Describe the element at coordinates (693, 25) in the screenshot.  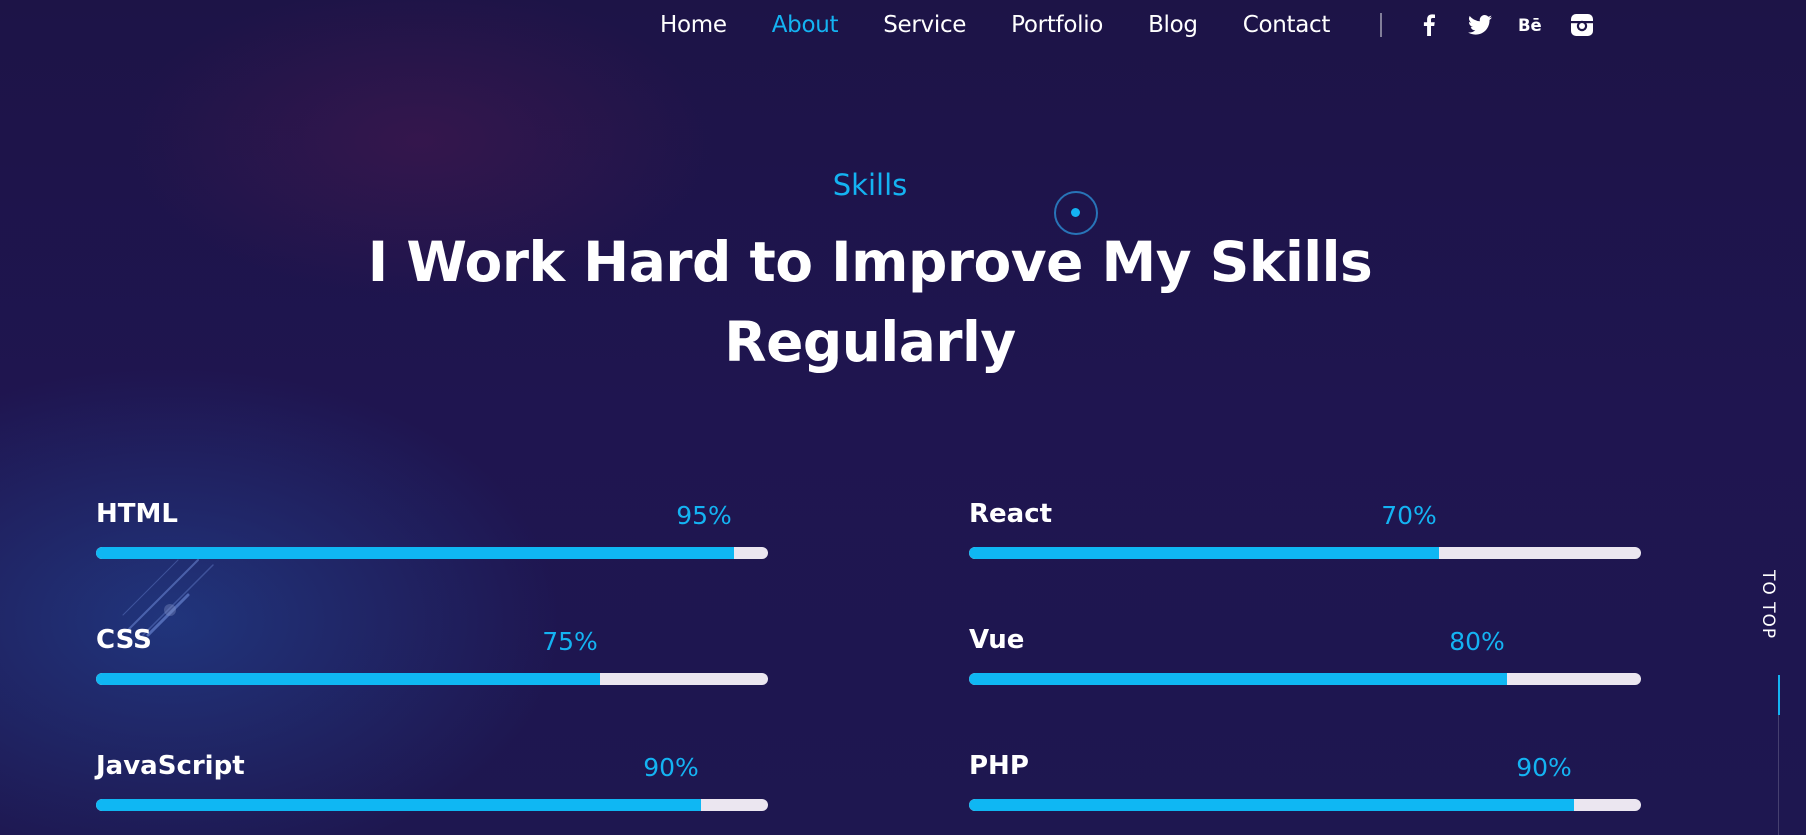
I see `nav-home: Home` at that location.